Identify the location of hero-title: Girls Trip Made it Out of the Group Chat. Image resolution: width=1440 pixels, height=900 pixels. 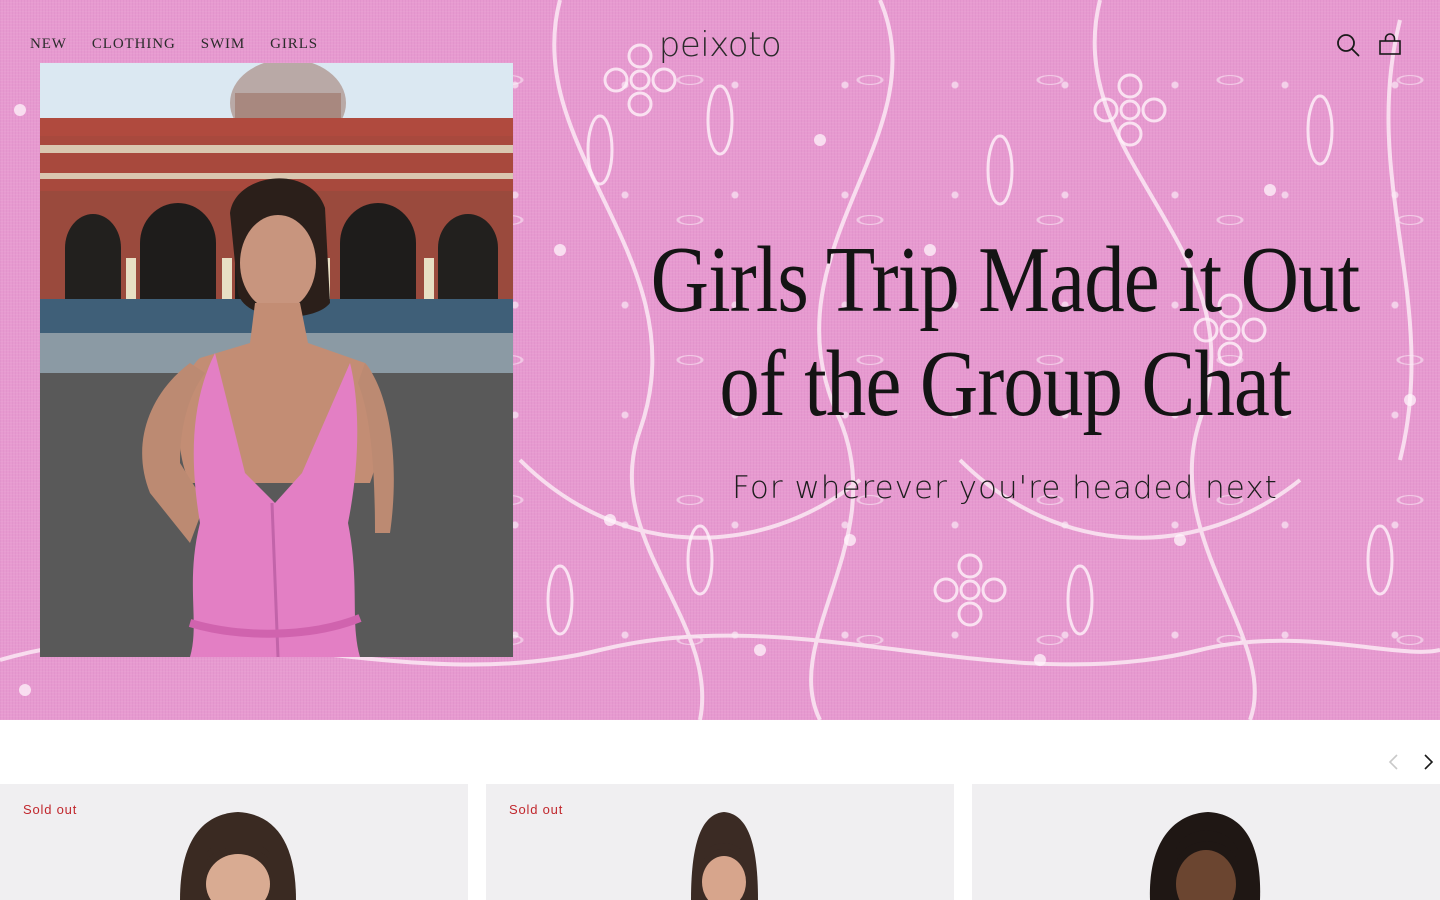
(1005, 332).